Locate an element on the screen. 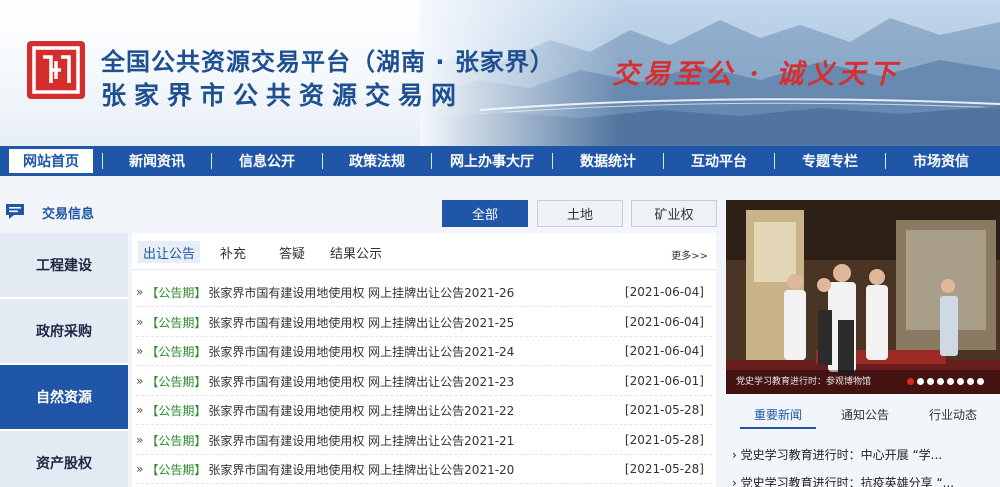  notice-title: 张家界市国有建设用地使用权 网上挂牌出让公告2021-22 is located at coordinates (361, 410).